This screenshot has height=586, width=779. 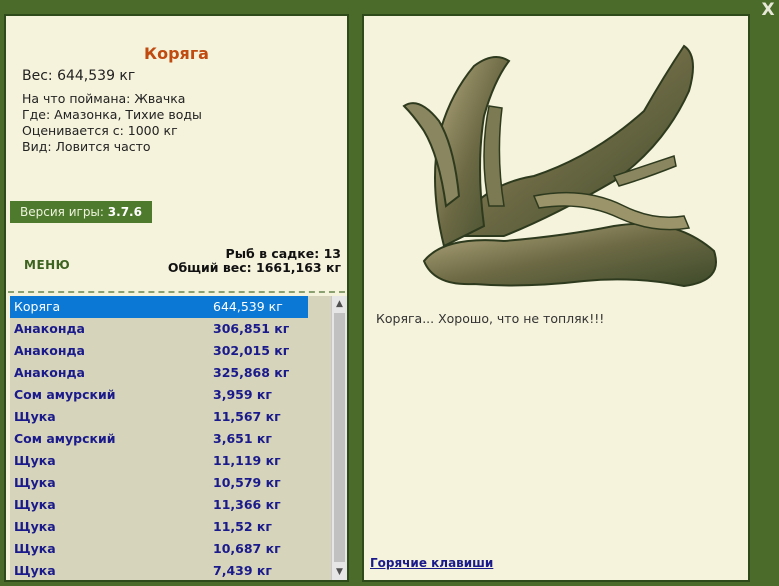 I want to click on divider, so click(x=176, y=292).